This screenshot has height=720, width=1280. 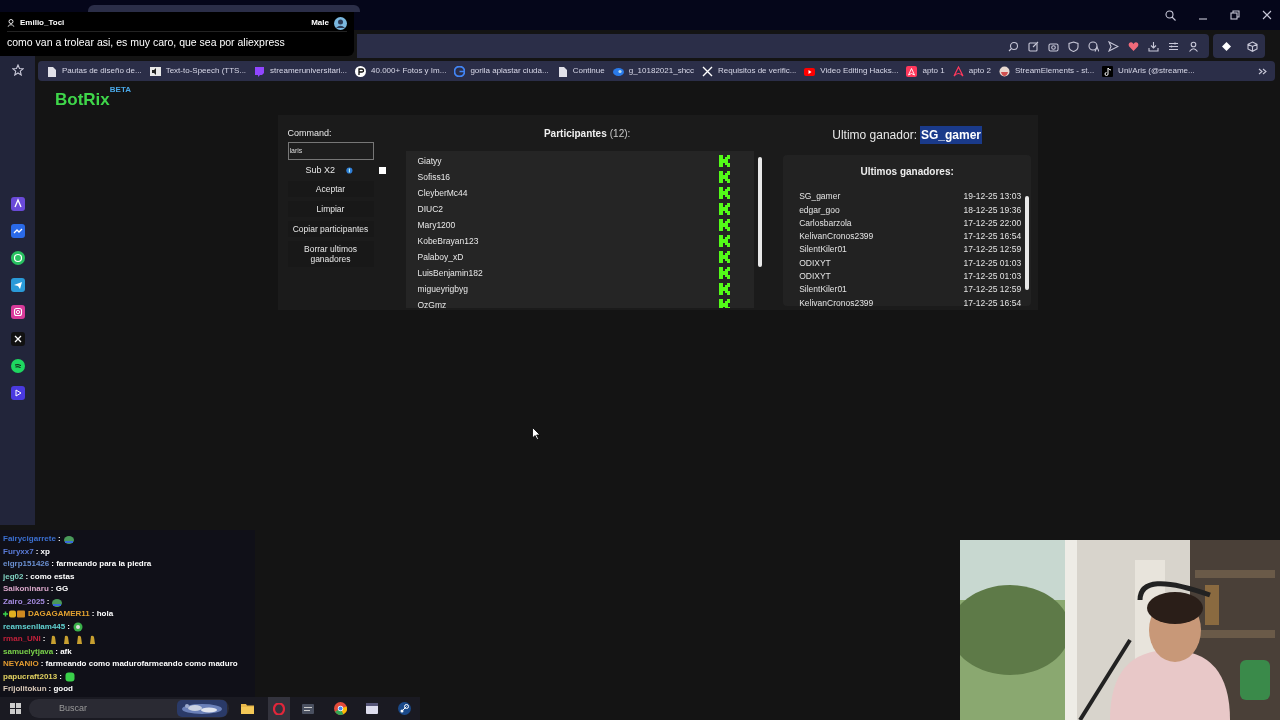 What do you see at coordinates (50, 576) in the screenshot?
I see `chat-message: : como estas` at bounding box center [50, 576].